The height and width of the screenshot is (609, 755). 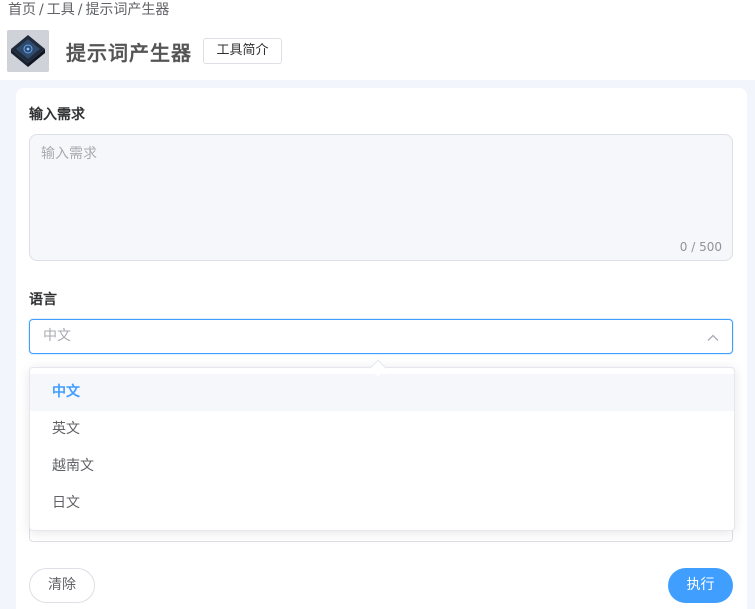 I want to click on breadcrumb-tools: 工具, so click(x=61, y=10).